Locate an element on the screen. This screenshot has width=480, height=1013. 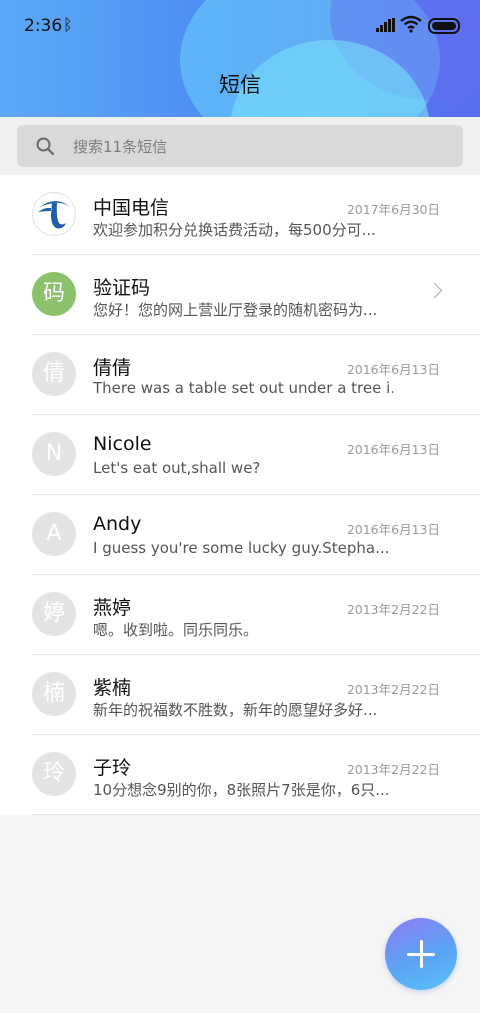
search-bar-container: 搜索11条短信 is located at coordinates (240, 146).